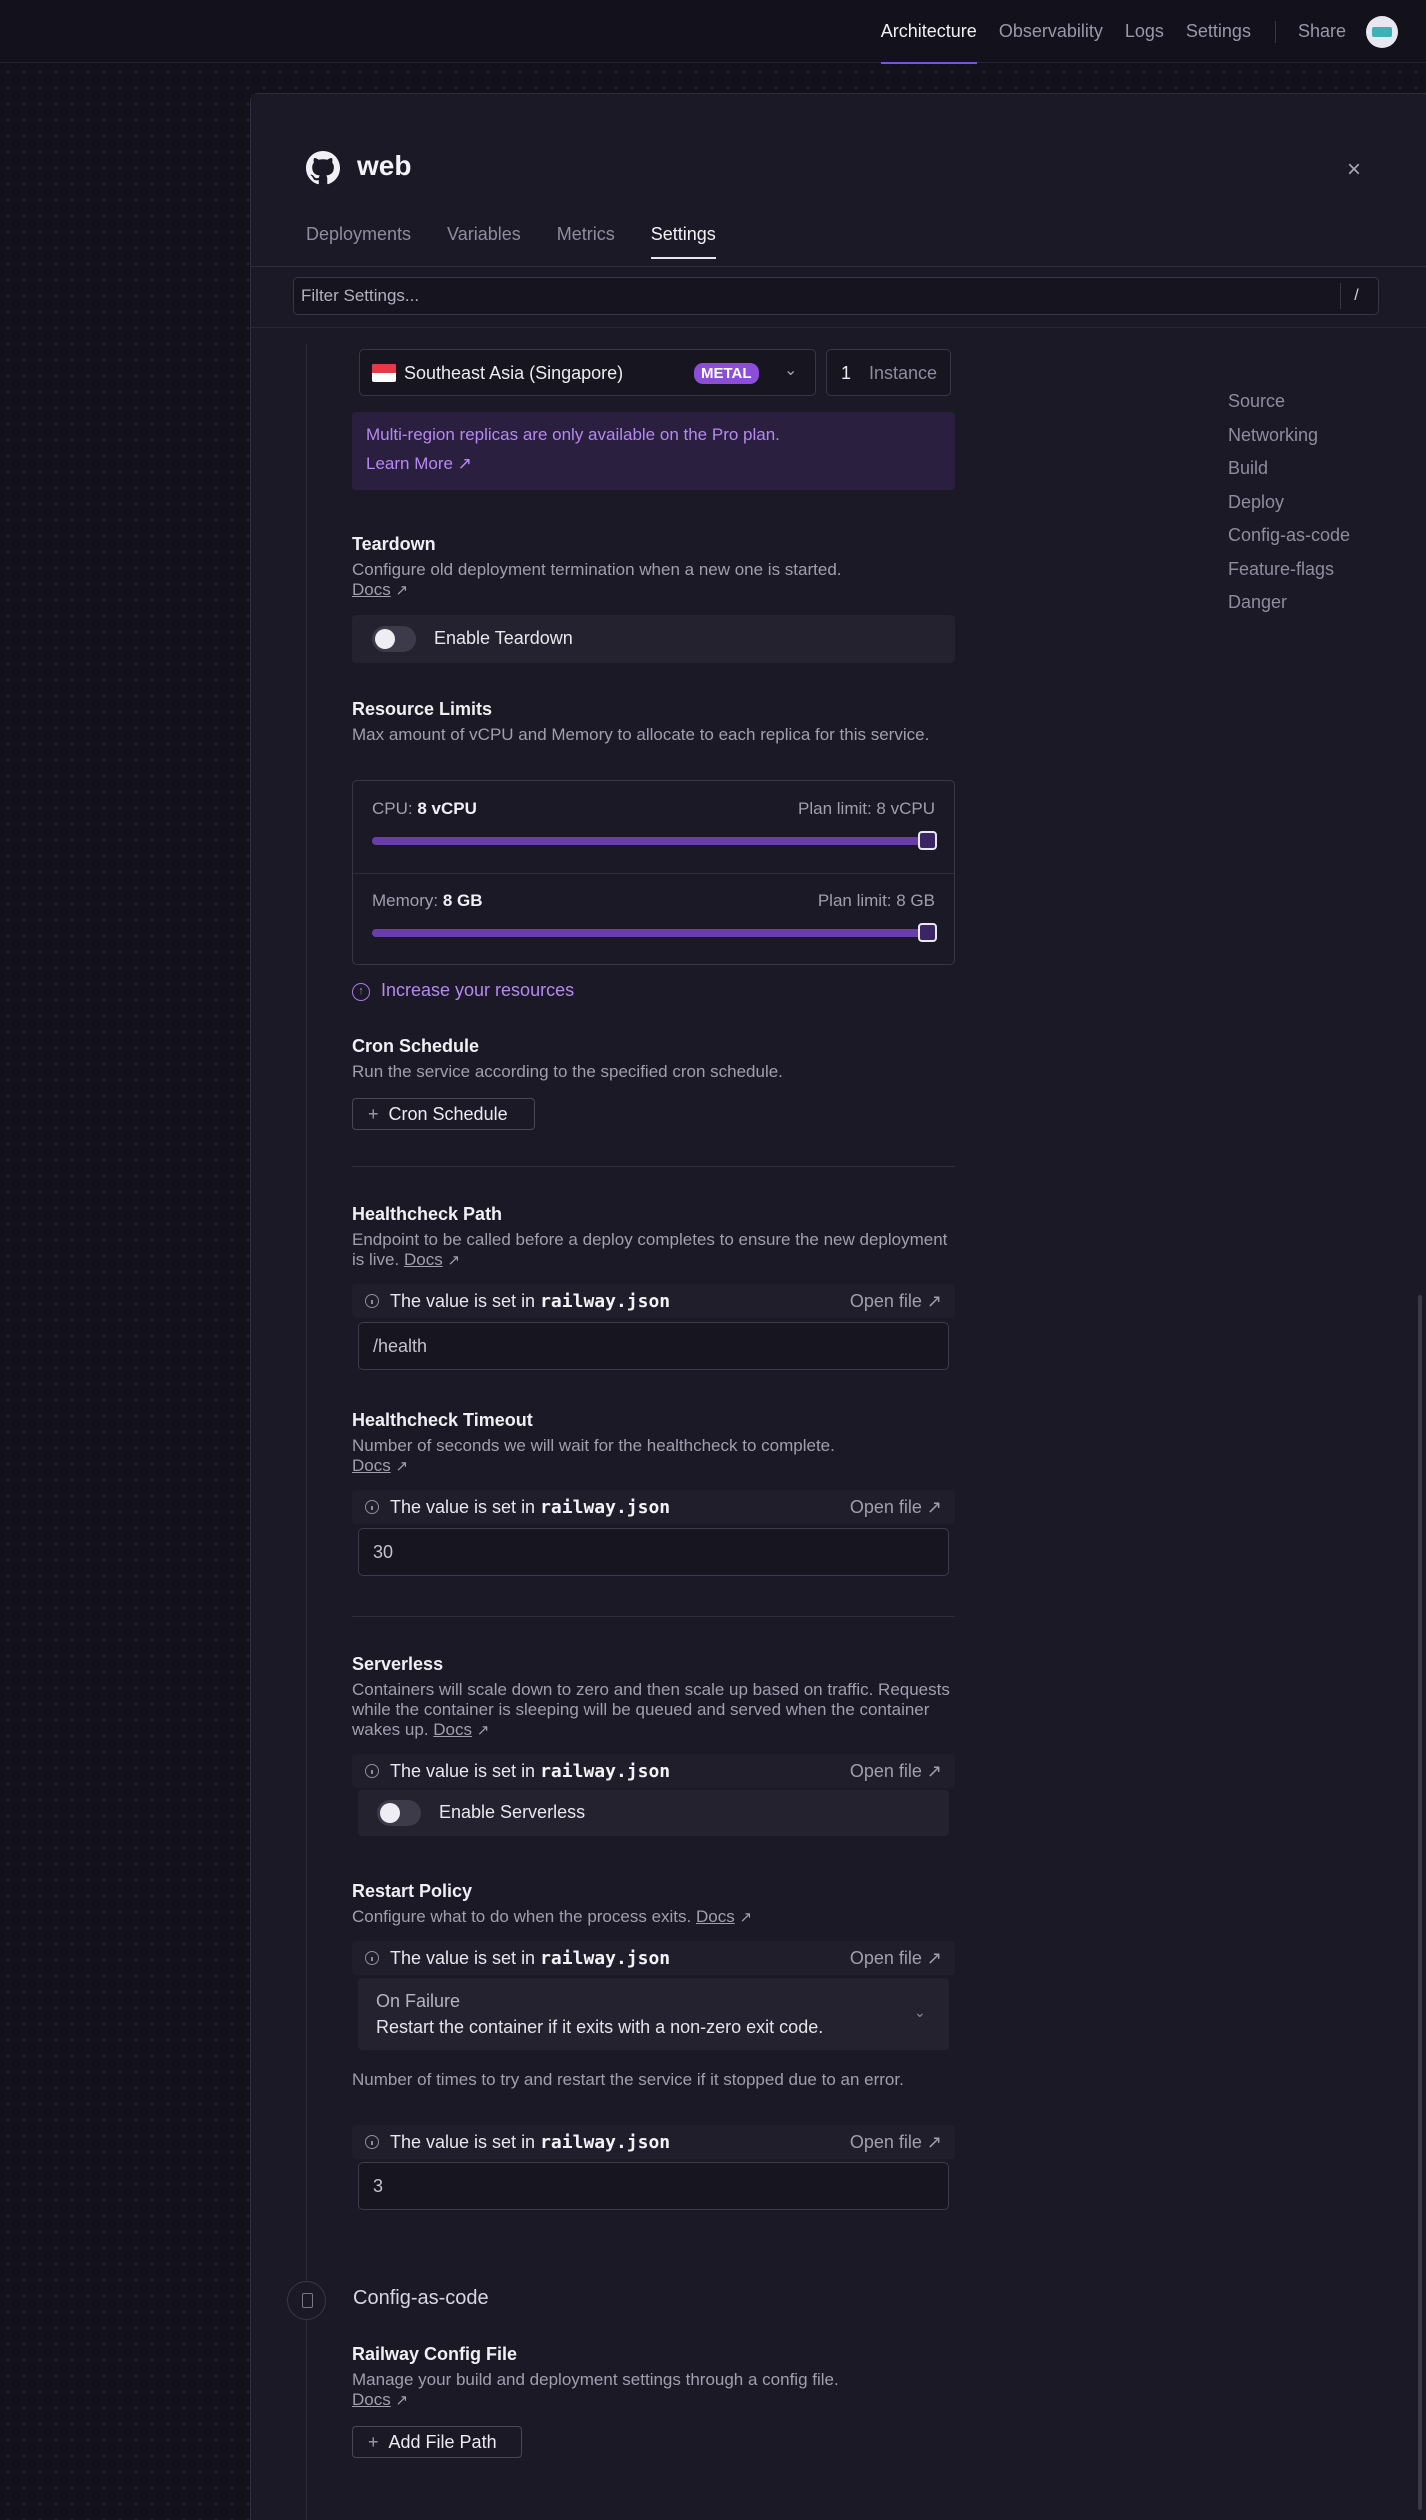 This screenshot has width=1426, height=2520. What do you see at coordinates (394, 639) in the screenshot?
I see `teardown-toggle` at bounding box center [394, 639].